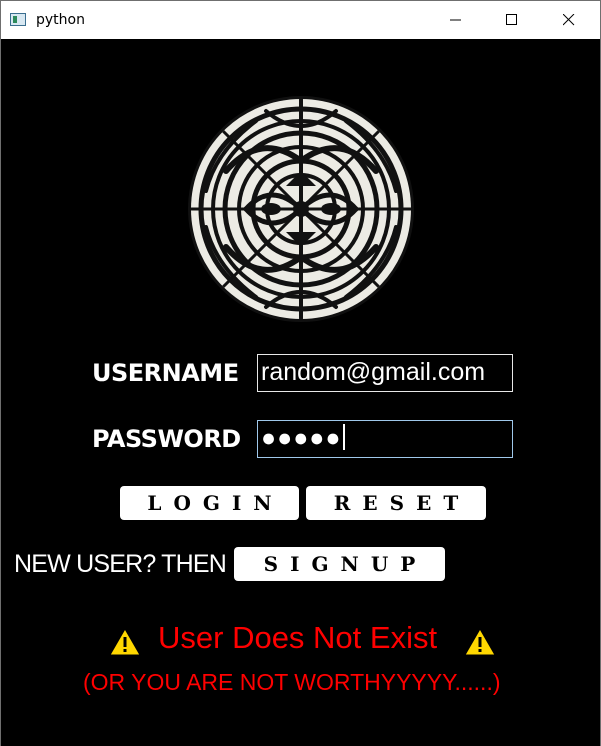  Describe the element at coordinates (343, 437) in the screenshot. I see `text-caret` at that location.